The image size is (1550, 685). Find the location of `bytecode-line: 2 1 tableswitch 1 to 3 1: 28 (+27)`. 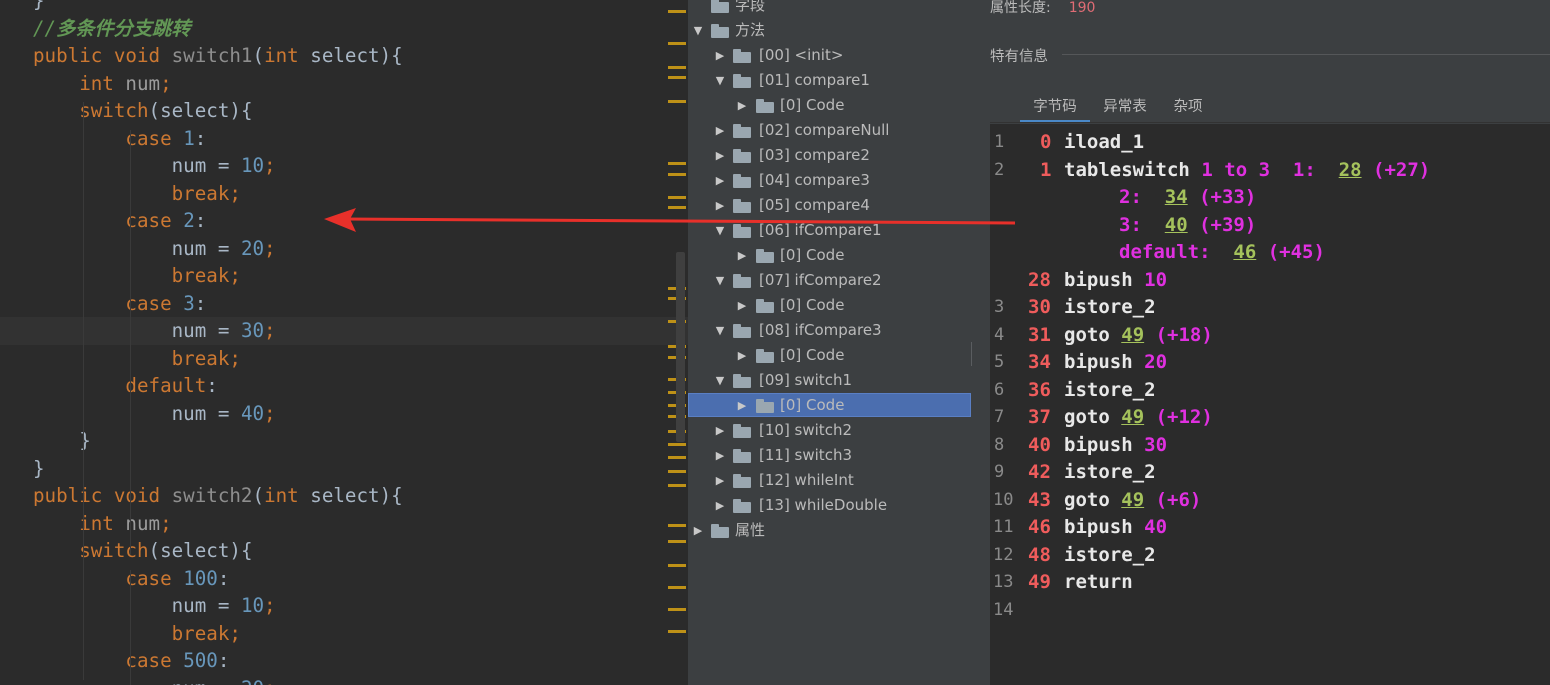

bytecode-line: 2 1 tableswitch 1 to 3 1: 28 (+27) is located at coordinates (1270, 171).